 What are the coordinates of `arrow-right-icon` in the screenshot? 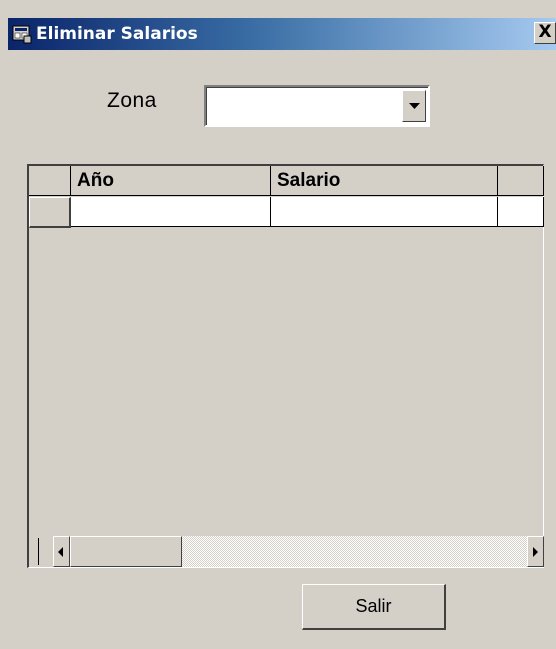 It's located at (535, 552).